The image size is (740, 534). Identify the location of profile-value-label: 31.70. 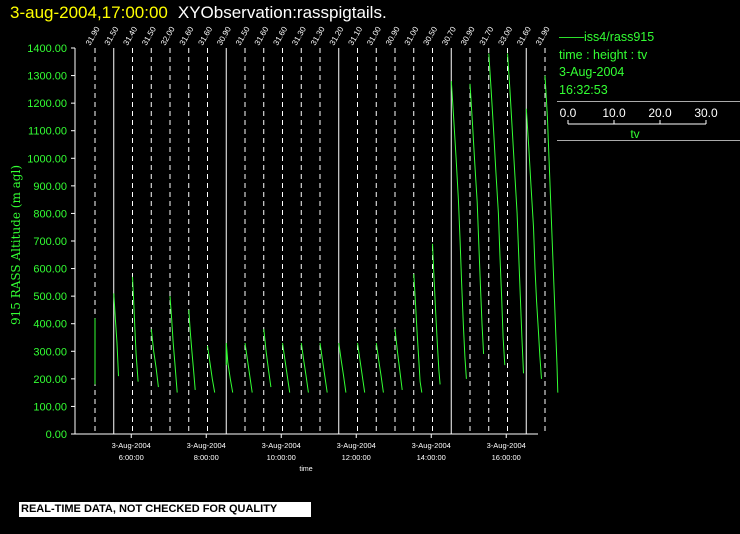
(487, 36).